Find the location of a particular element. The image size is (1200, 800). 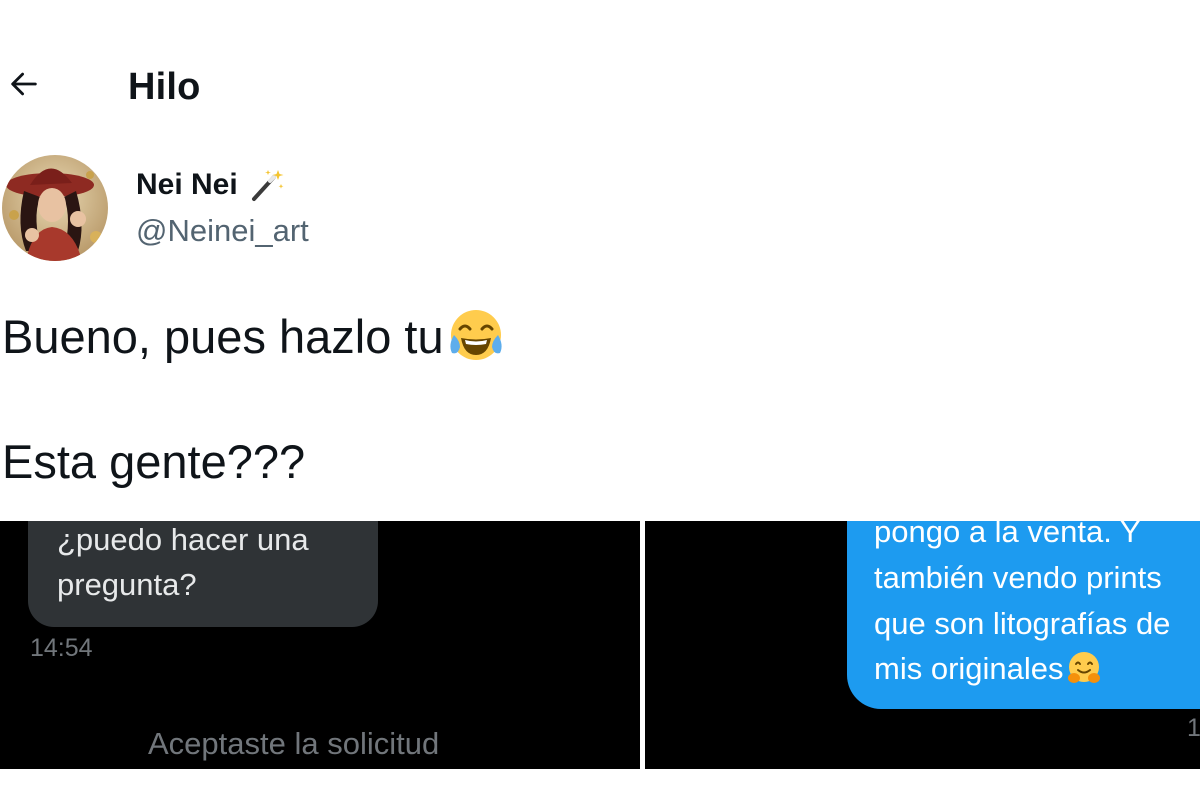

message-text: que son litografías de is located at coordinates (1022, 623).